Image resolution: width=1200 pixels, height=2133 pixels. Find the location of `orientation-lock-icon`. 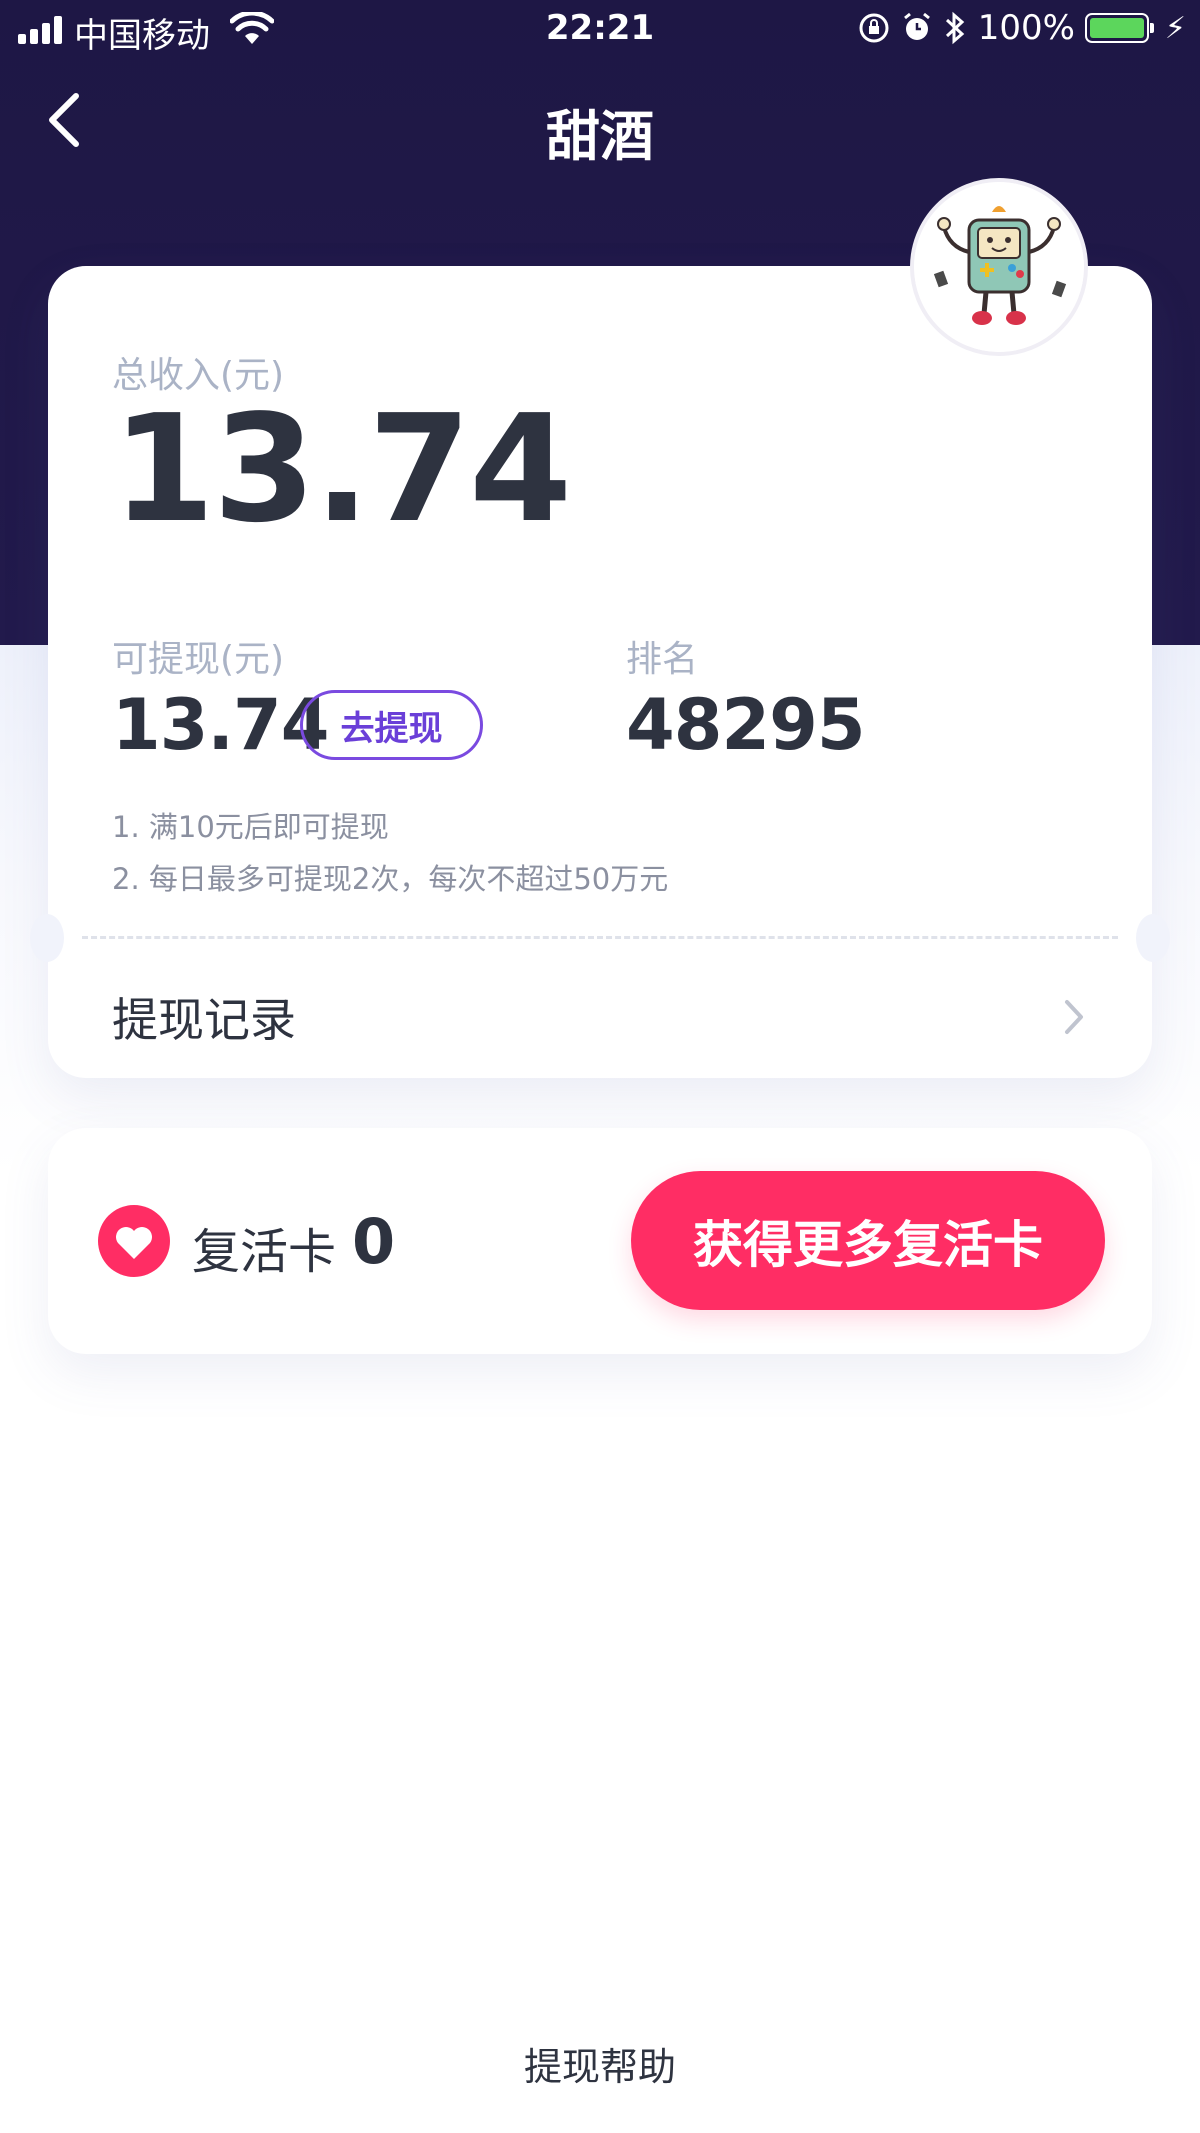

orientation-lock-icon is located at coordinates (874, 28).